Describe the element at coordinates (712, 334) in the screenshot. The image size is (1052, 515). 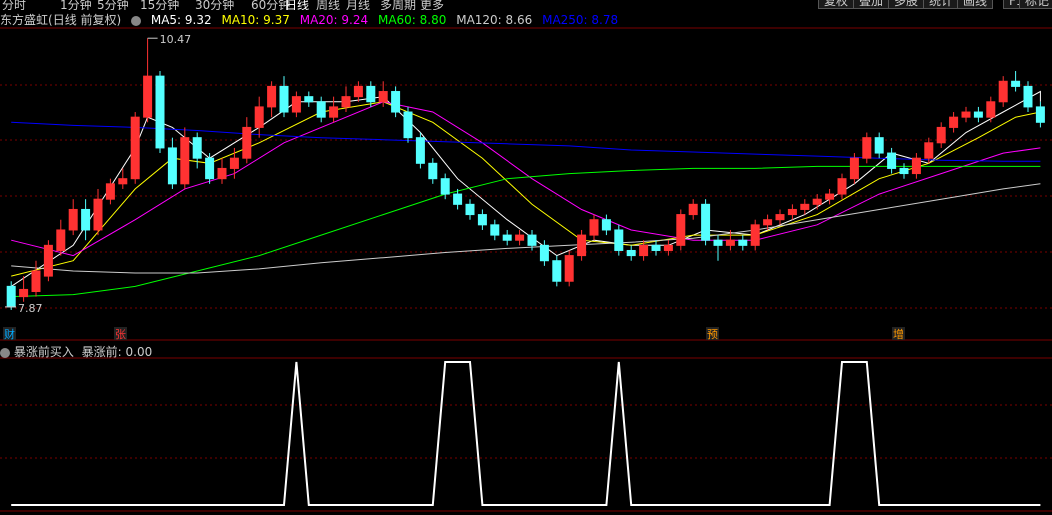
I see `event-marker-2: 预` at that location.